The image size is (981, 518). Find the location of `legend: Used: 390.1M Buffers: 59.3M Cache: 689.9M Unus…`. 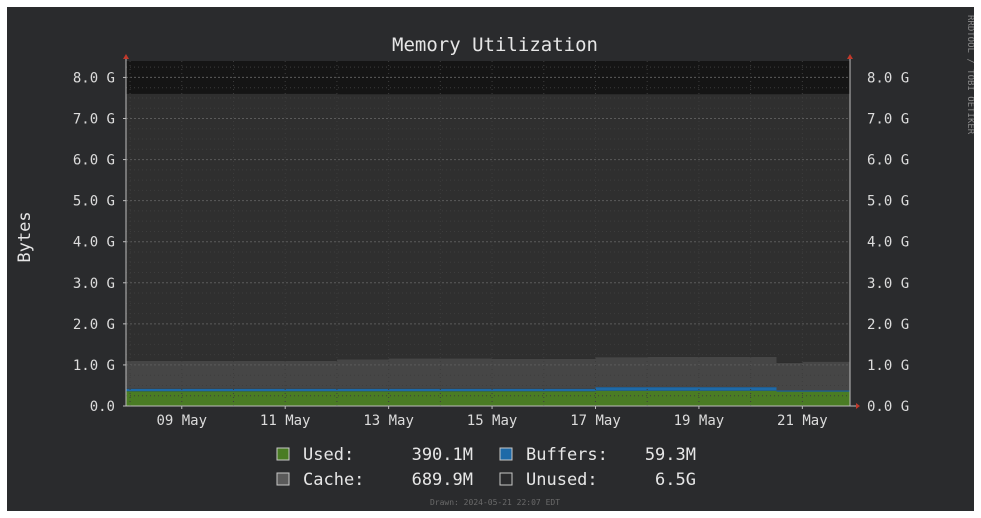

legend: Used: 390.1M Buffers: 59.3M Cache: 689.9M Unus… is located at coordinates (486, 467).